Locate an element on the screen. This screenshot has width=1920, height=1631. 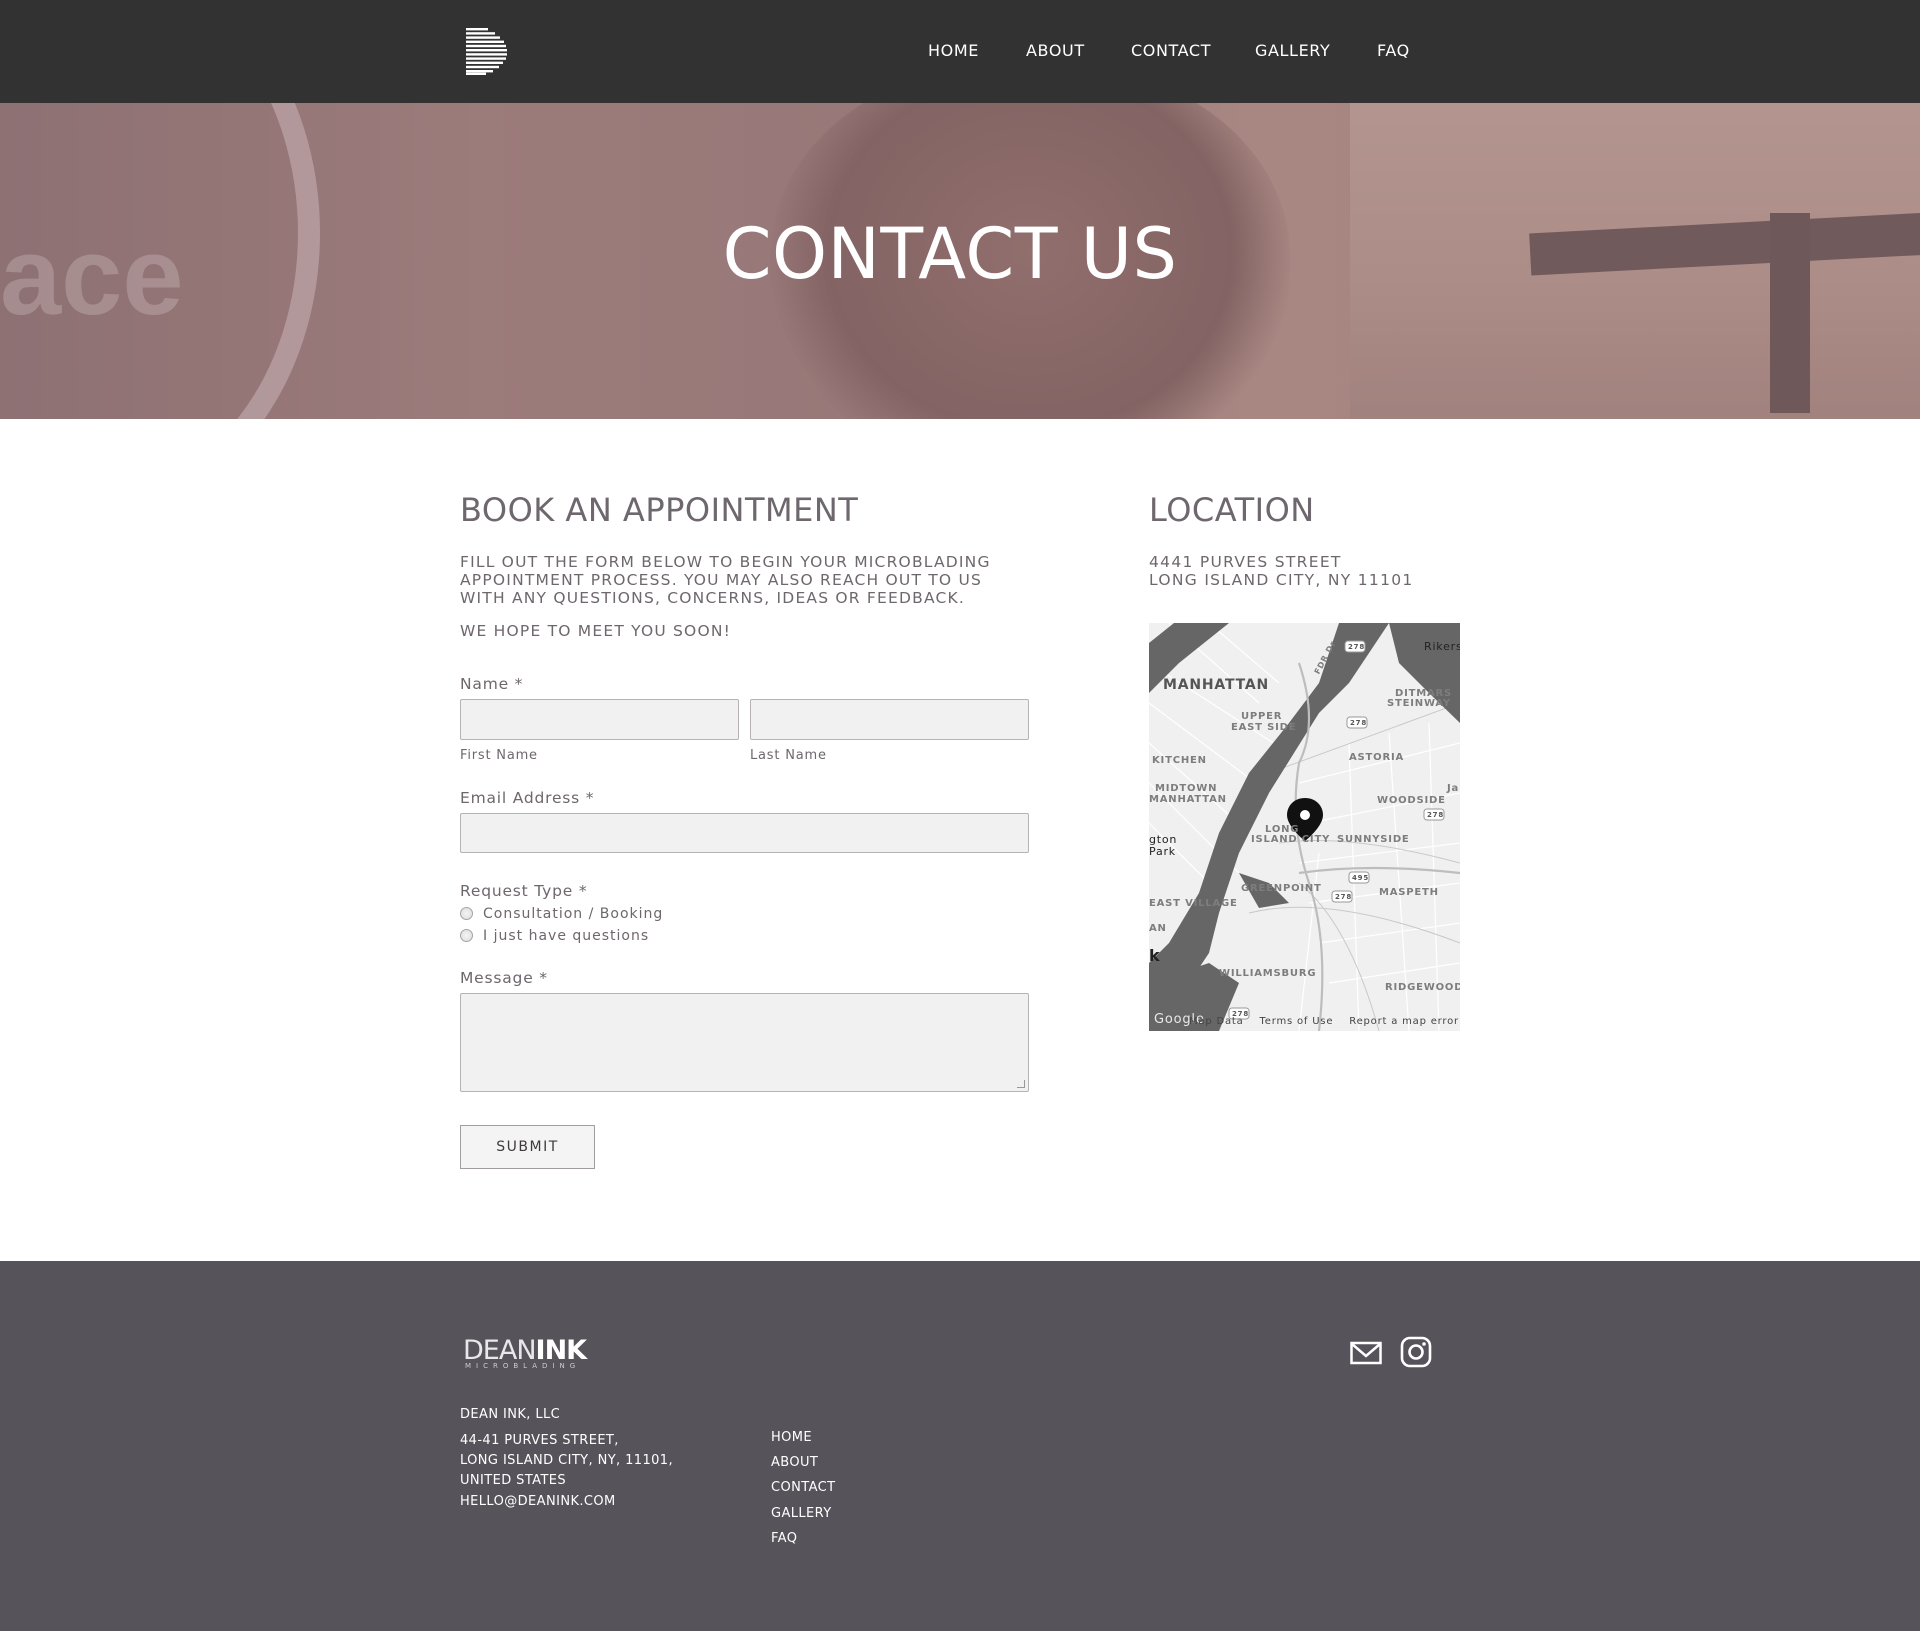
map-label: WILLIAMSBURG is located at coordinates (1268, 973).